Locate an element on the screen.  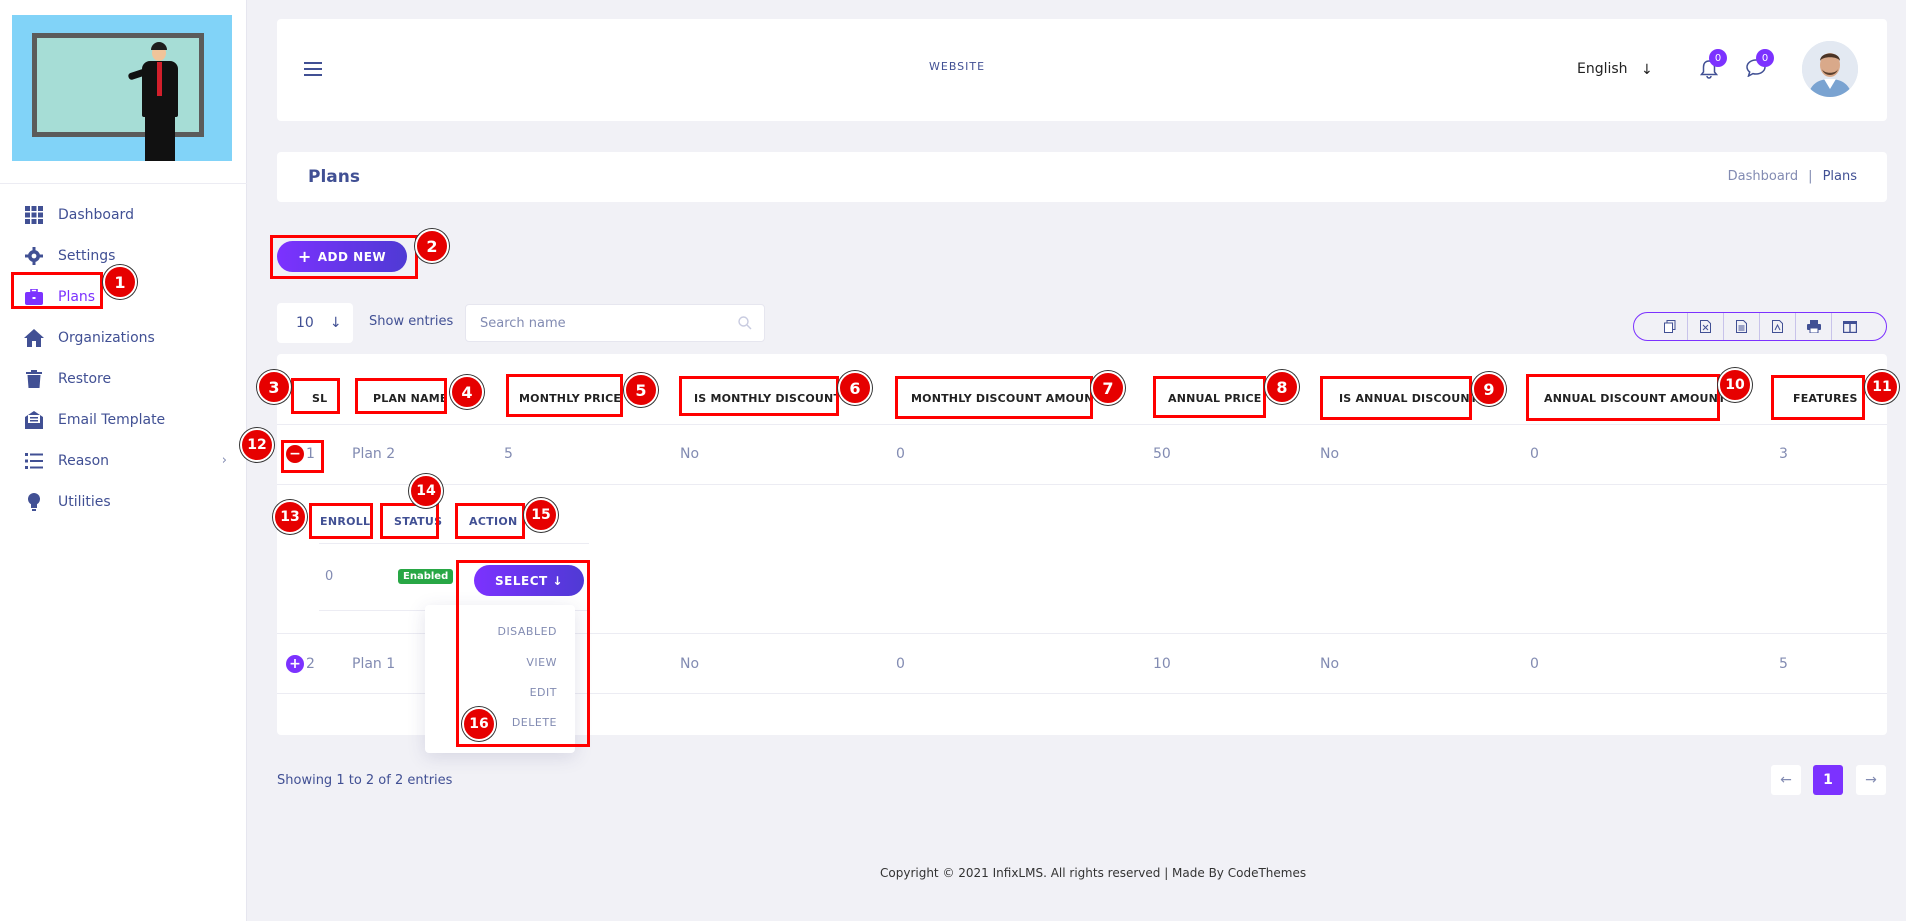
pagination-page-1: 1 is located at coordinates (1828, 780).